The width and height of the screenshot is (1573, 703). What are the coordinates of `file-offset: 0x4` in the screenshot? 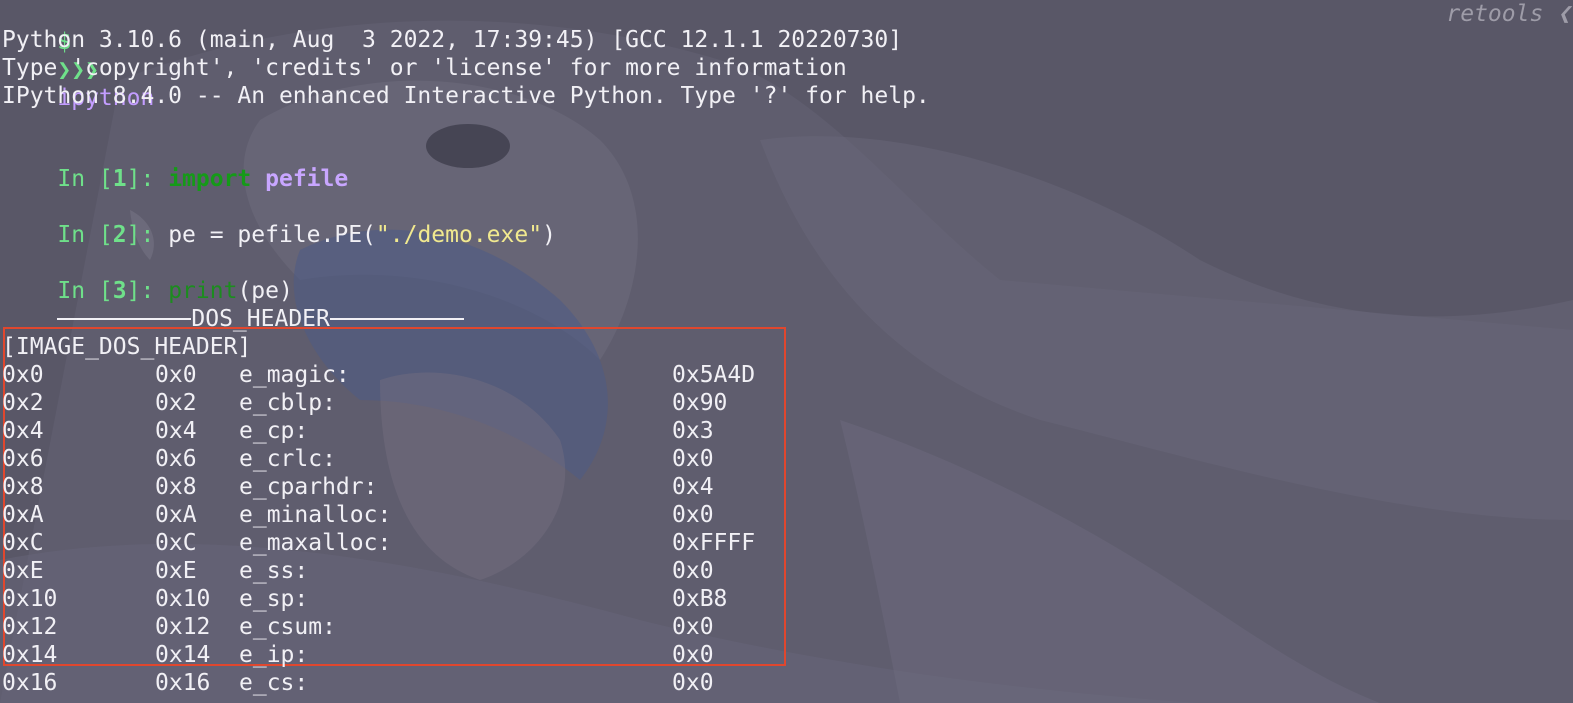 It's located at (23, 431).